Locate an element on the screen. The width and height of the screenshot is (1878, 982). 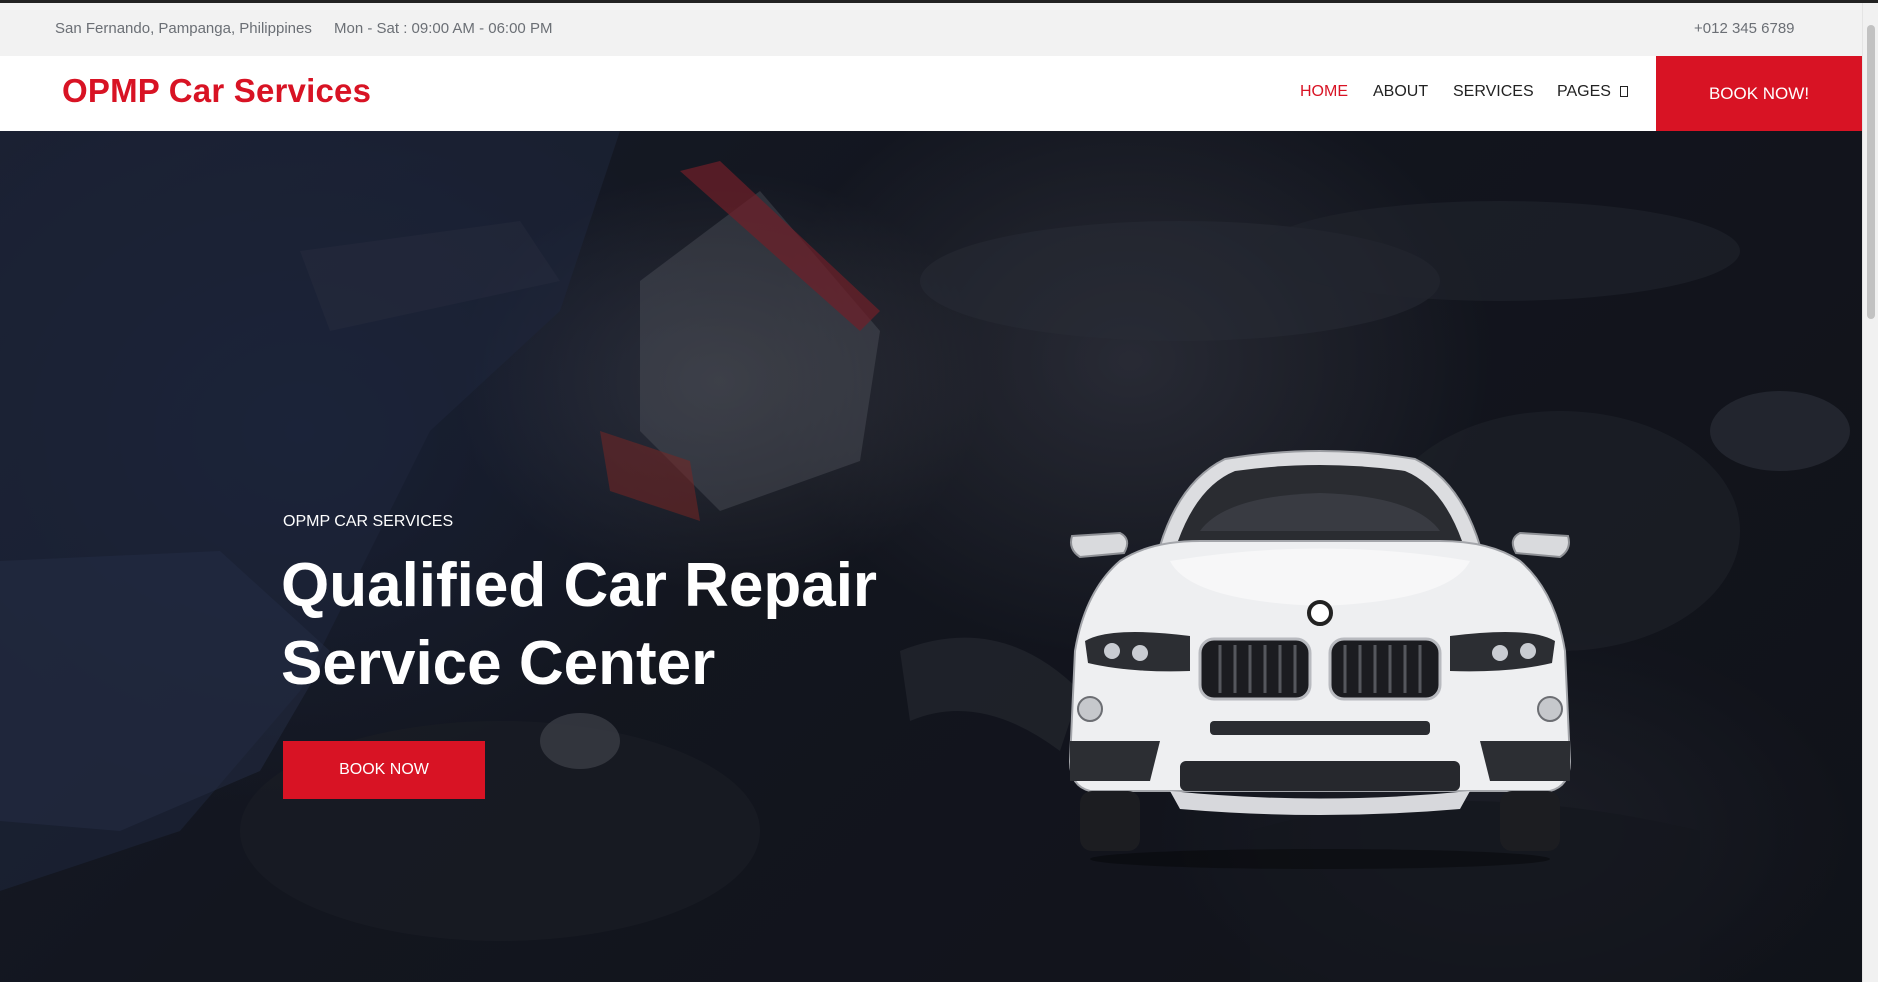
chevron-down-icon is located at coordinates (1623, 91).